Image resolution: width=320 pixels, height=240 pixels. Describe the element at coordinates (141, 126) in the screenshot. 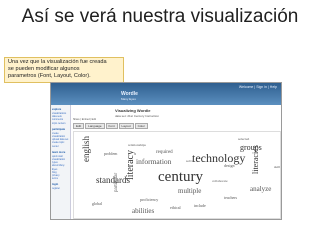

I see `tab-color: Color` at that location.